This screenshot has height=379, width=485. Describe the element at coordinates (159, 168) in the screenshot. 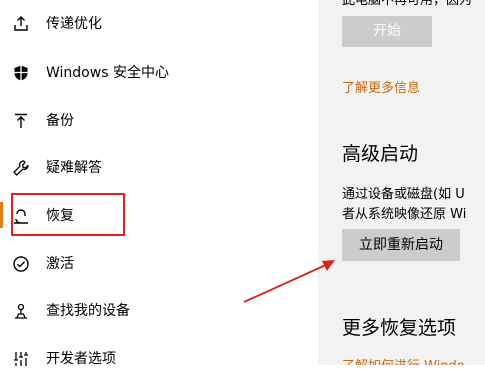

I see `sidebar-item-troubleshoot: 疑难解答` at that location.